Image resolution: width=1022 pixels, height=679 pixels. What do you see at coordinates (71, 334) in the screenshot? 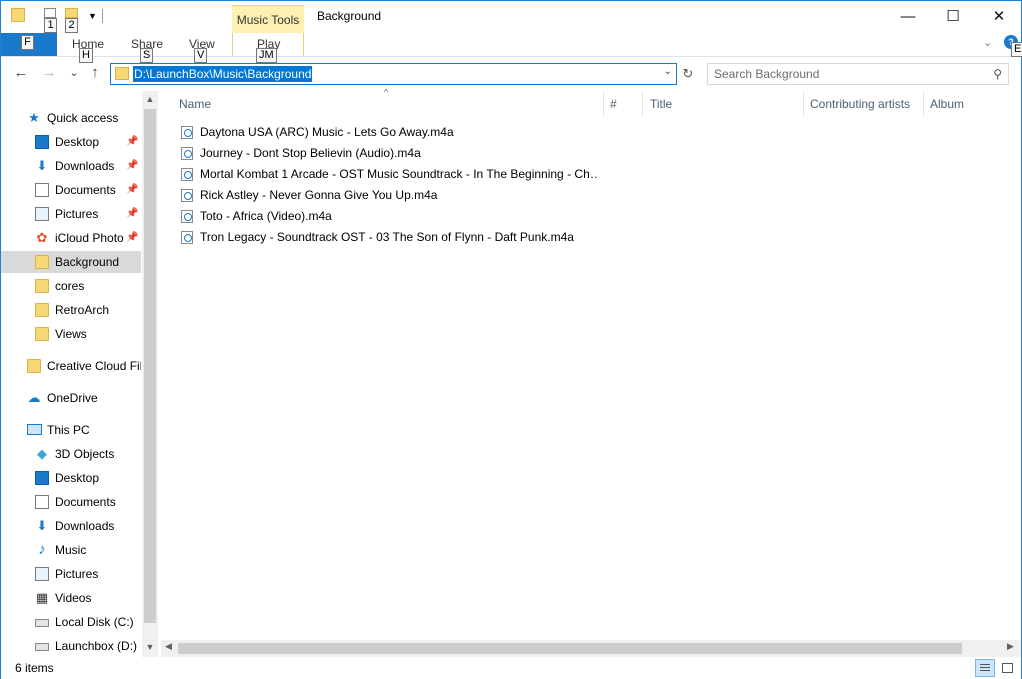
I see `sidebar-item-views: Views` at bounding box center [71, 334].